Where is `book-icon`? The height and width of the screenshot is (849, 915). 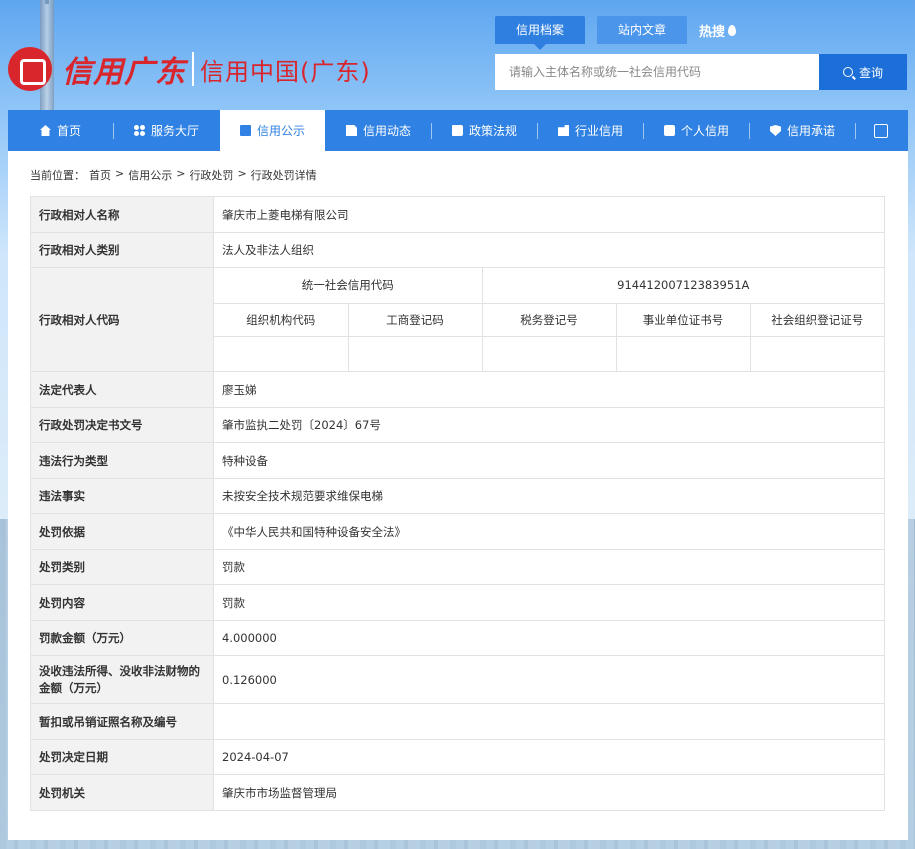
book-icon is located at coordinates (457, 130).